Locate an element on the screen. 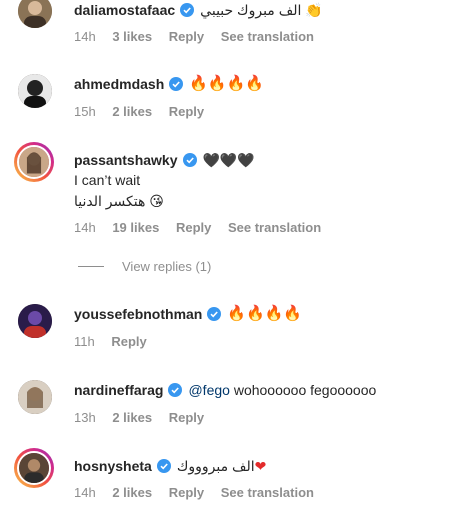 This screenshot has height=510, width=475. comment-header: hosnysheta الف مبروووك ❤ is located at coordinates (170, 466).